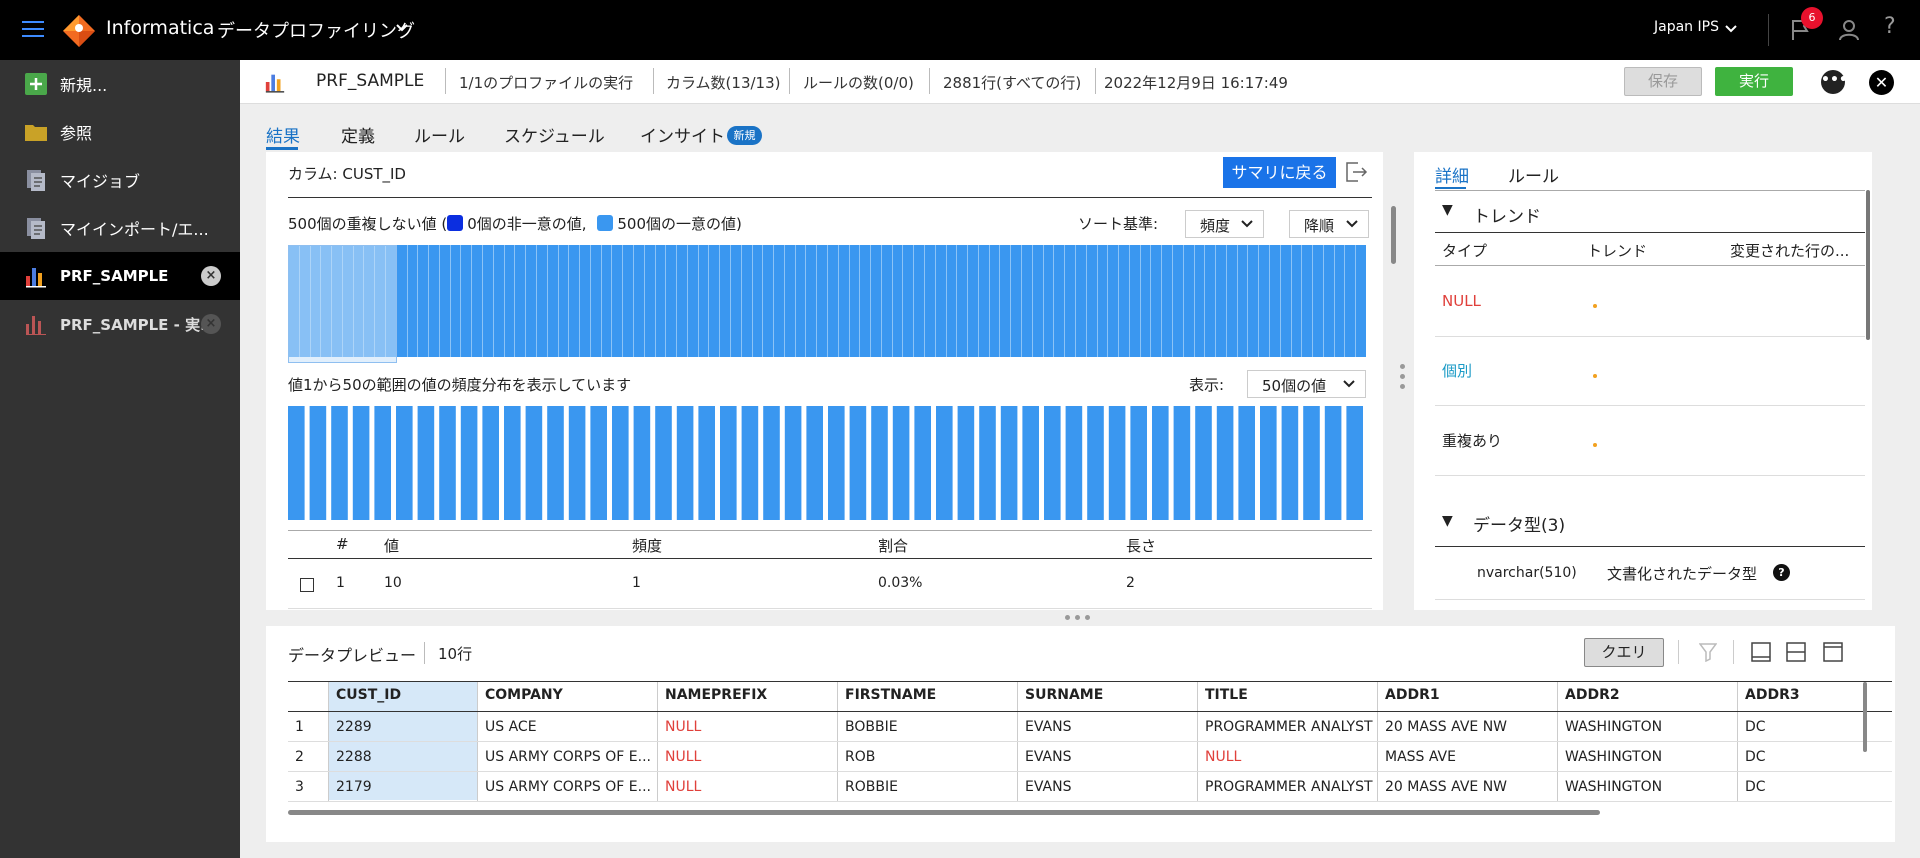  I want to click on column-header-nameprefix: NAMEPREFIX, so click(747, 696).